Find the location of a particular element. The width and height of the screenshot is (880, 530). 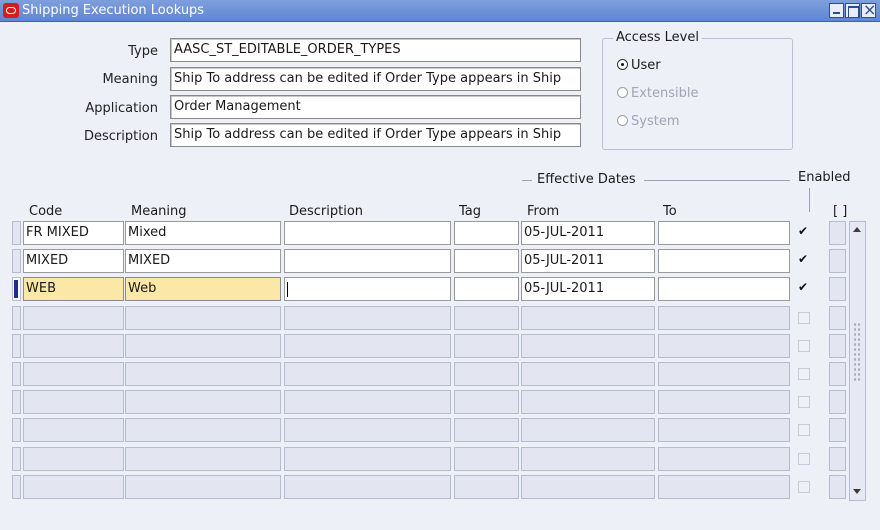

access-level-extensible-radio: Extensible is located at coordinates (658, 93).